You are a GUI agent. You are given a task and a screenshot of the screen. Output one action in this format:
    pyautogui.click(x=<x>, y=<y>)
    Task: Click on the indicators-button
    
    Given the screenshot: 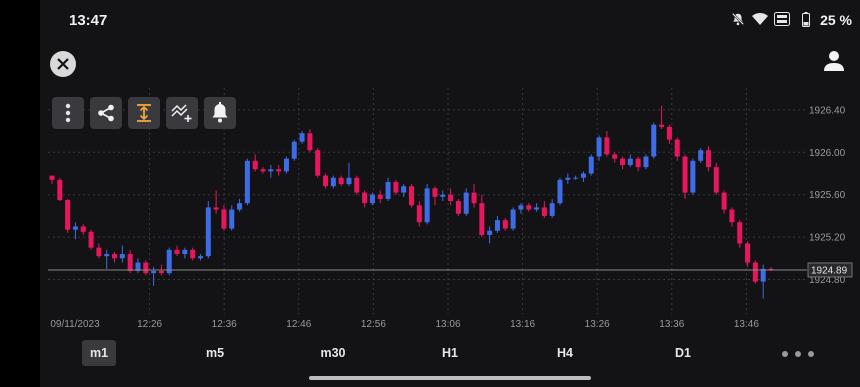 What is the action you would take?
    pyautogui.click(x=182, y=113)
    